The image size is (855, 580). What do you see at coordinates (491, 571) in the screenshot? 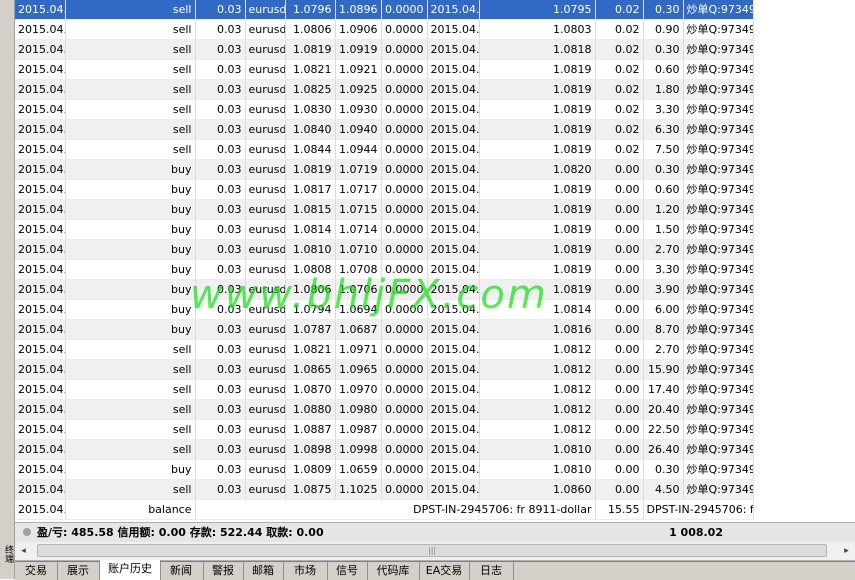
I see `tab-10: 日志` at bounding box center [491, 571].